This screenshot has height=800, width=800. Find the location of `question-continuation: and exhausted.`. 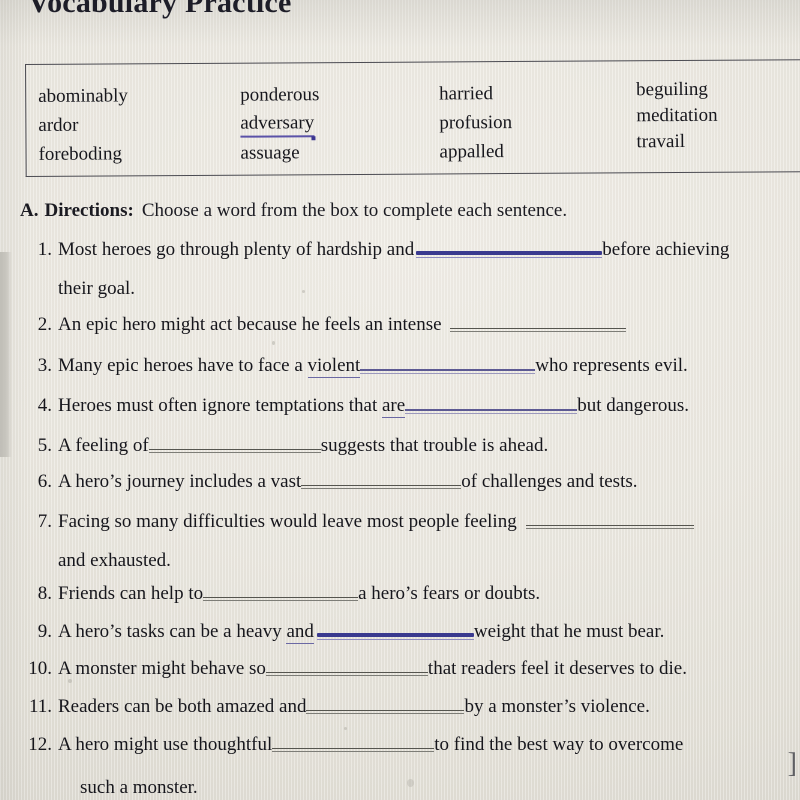

question-continuation: and exhausted. is located at coordinates (114, 560).